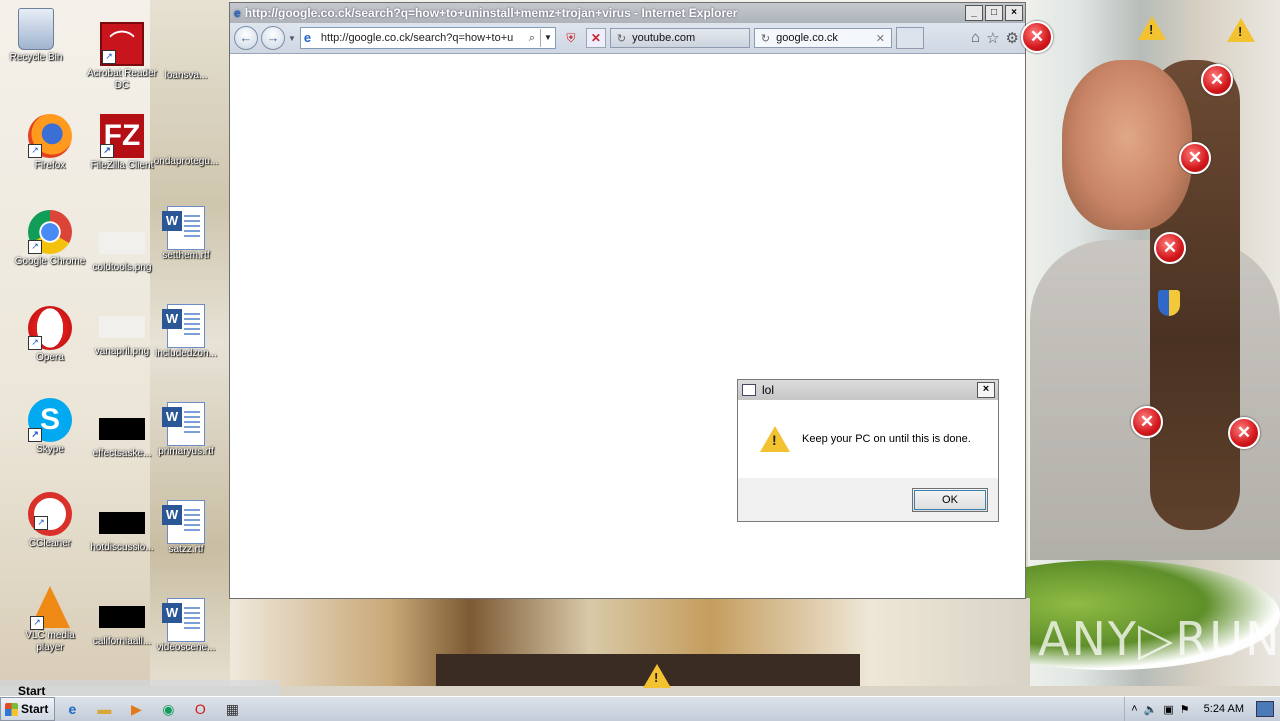 Image resolution: width=1280 pixels, height=721 pixels. I want to click on desktop-icon-label: vanapril.png, so click(122, 351).